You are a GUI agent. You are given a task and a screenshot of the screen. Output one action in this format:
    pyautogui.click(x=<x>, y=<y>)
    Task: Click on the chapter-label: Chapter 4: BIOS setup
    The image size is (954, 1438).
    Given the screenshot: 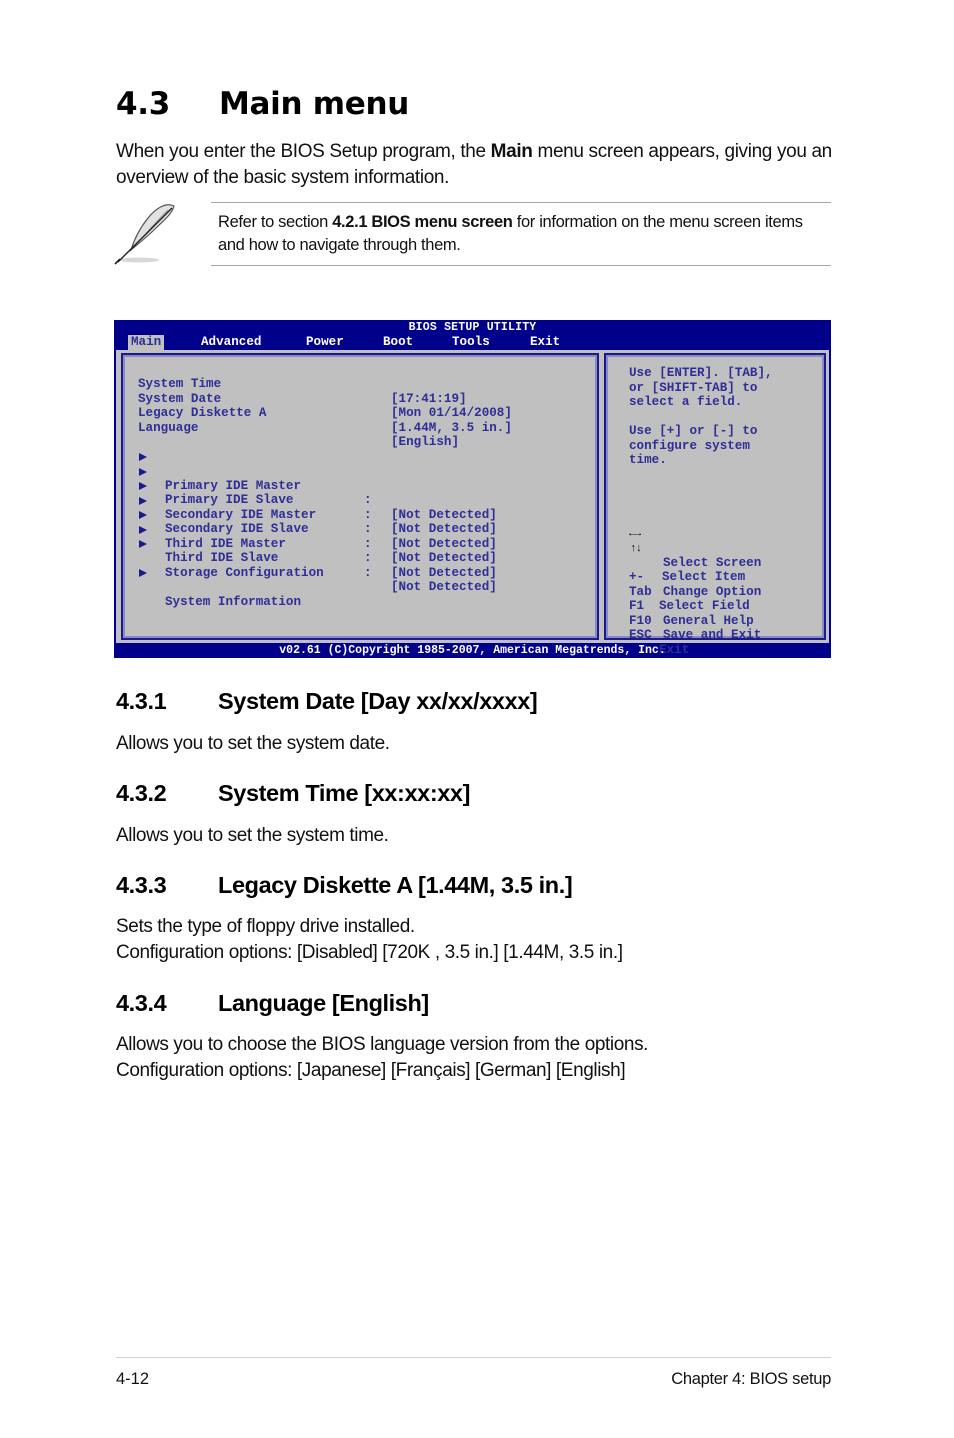 What is the action you would take?
    pyautogui.click(x=751, y=1379)
    